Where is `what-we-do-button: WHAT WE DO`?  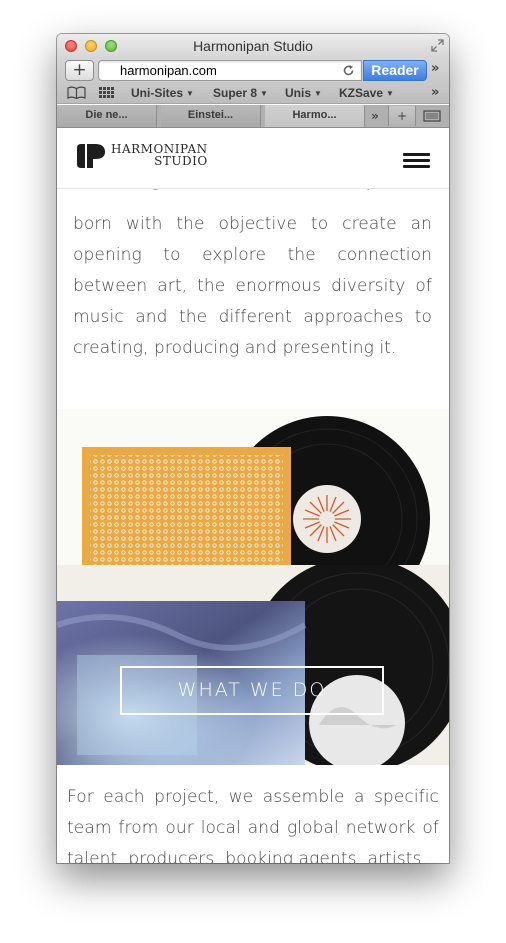 what-we-do-button: WHAT WE DO is located at coordinates (252, 690).